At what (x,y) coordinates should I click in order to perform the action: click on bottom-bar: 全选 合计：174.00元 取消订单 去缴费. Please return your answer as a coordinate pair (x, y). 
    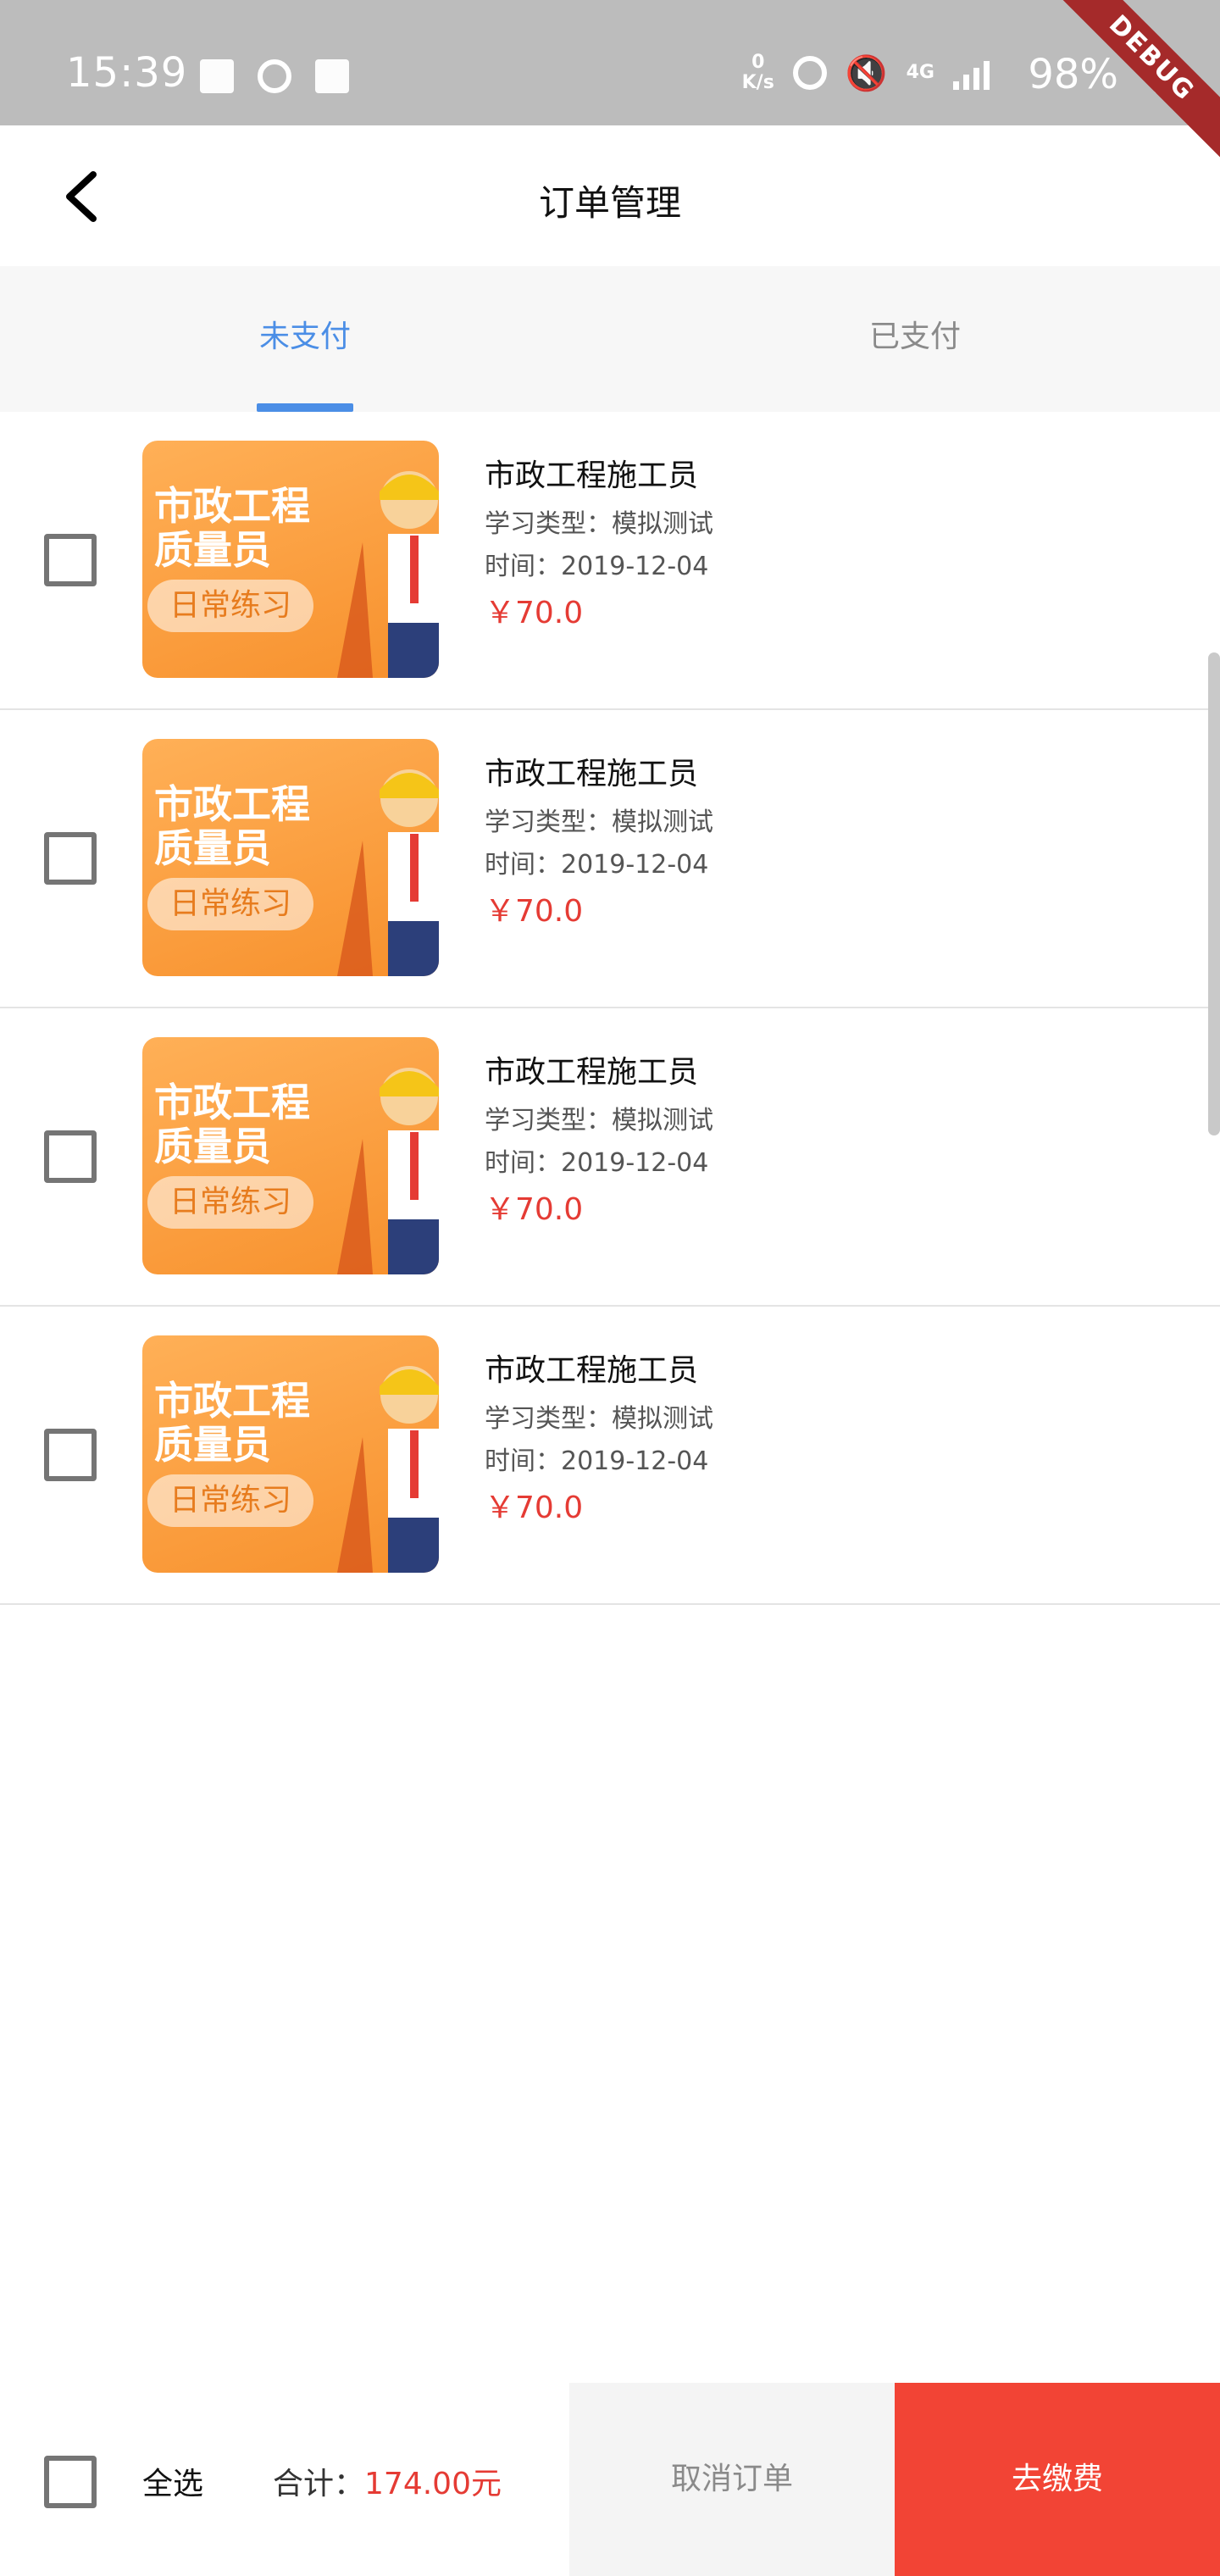
    Looking at the image, I should click on (610, 2479).